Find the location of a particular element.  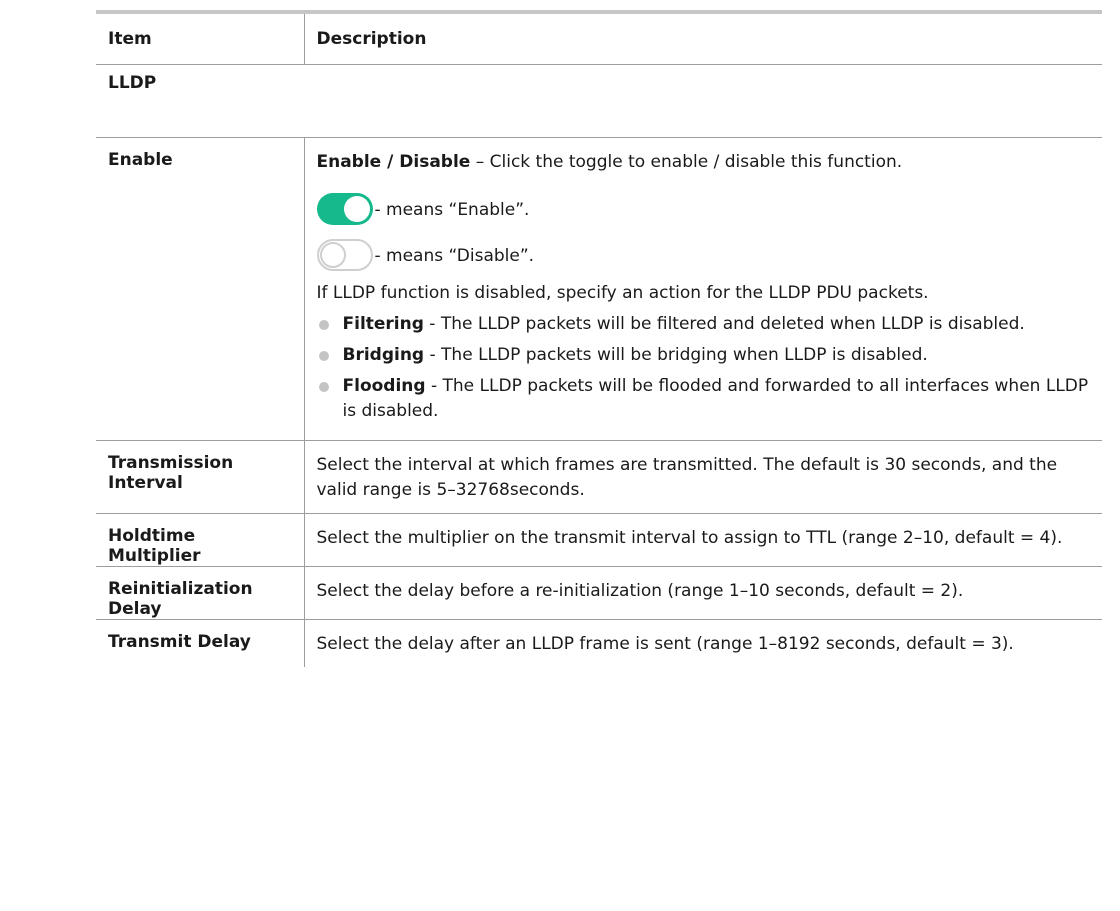

option-term: Bridging is located at coordinates (383, 355).